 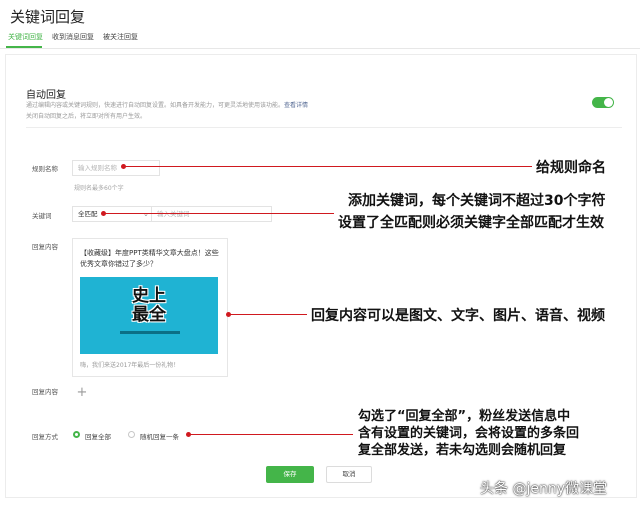 What do you see at coordinates (608, 102) in the screenshot?
I see `toggle-knob` at bounding box center [608, 102].